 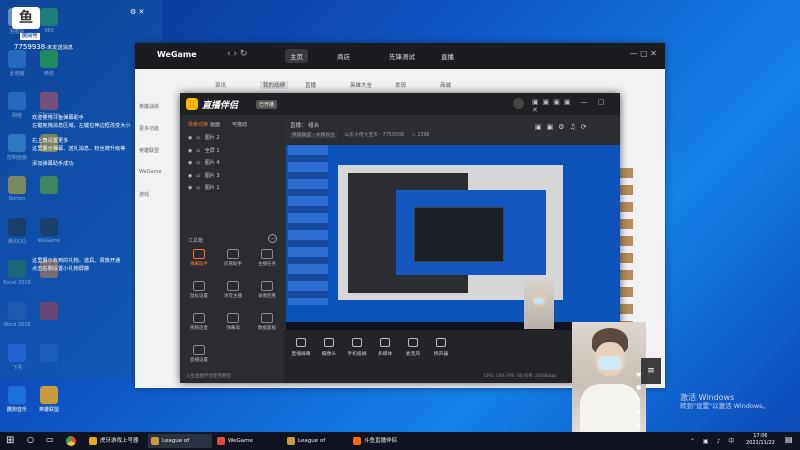 I want to click on wegame-back-icon: ‹ › ↻, so click(x=237, y=54).